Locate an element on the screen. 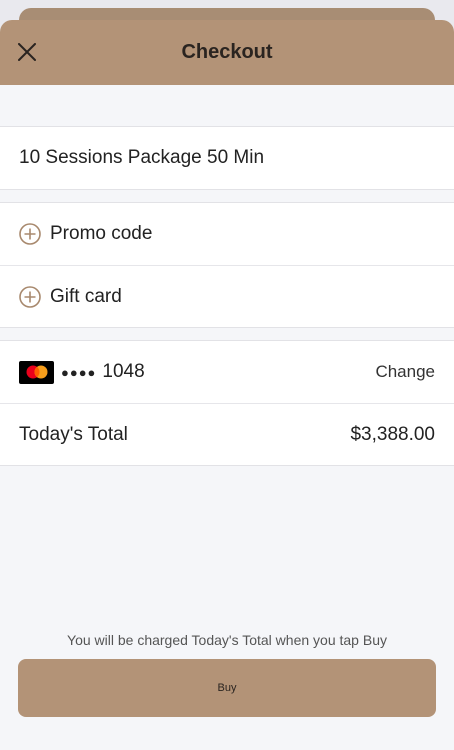  close-button is located at coordinates (27, 52).